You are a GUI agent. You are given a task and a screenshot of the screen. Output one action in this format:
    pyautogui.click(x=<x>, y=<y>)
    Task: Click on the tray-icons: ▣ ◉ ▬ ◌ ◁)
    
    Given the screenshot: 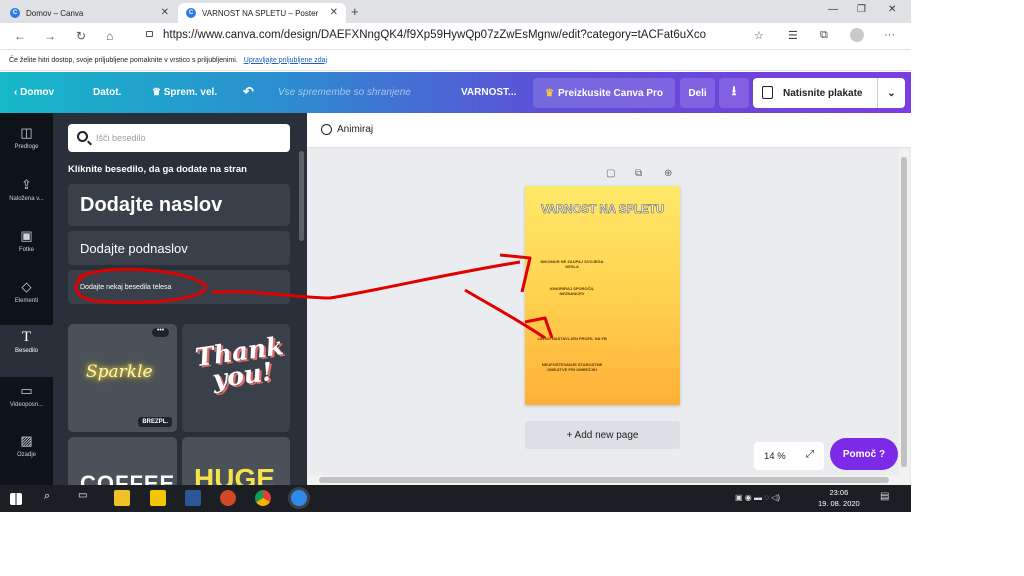 What is the action you would take?
    pyautogui.click(x=757, y=497)
    